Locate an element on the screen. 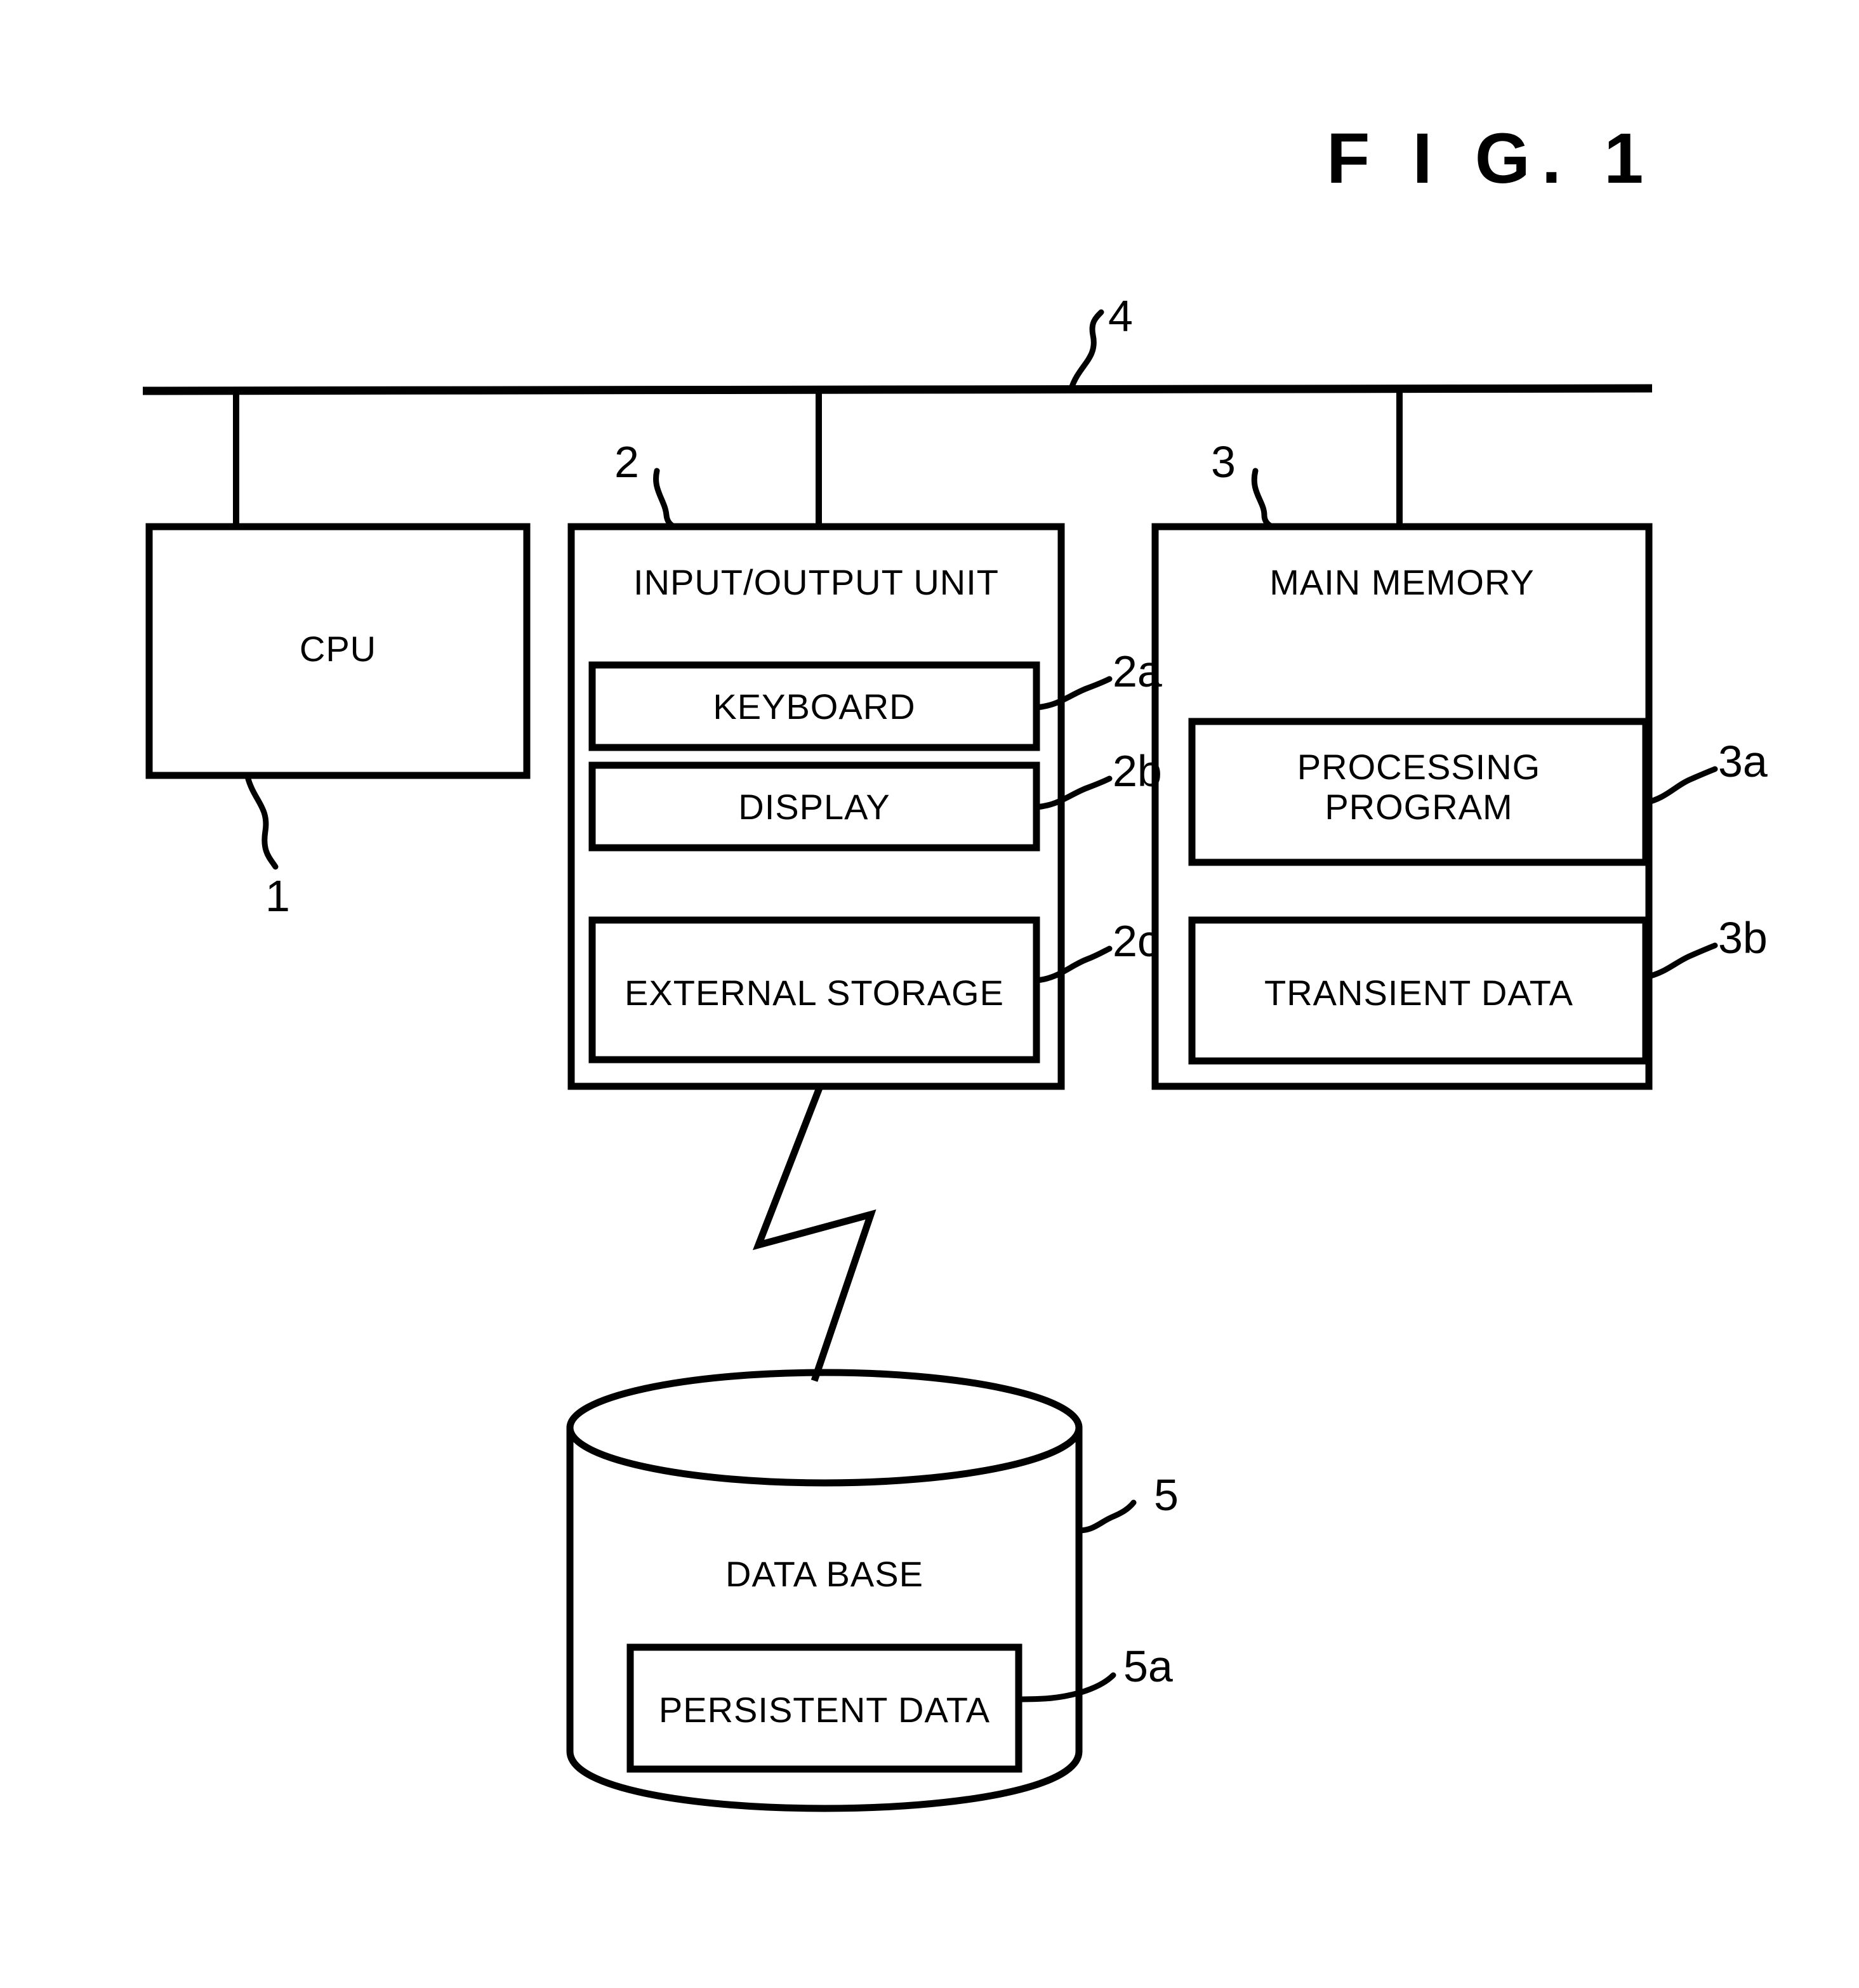  processing-program-ref-number: 3a is located at coordinates (1743, 761).